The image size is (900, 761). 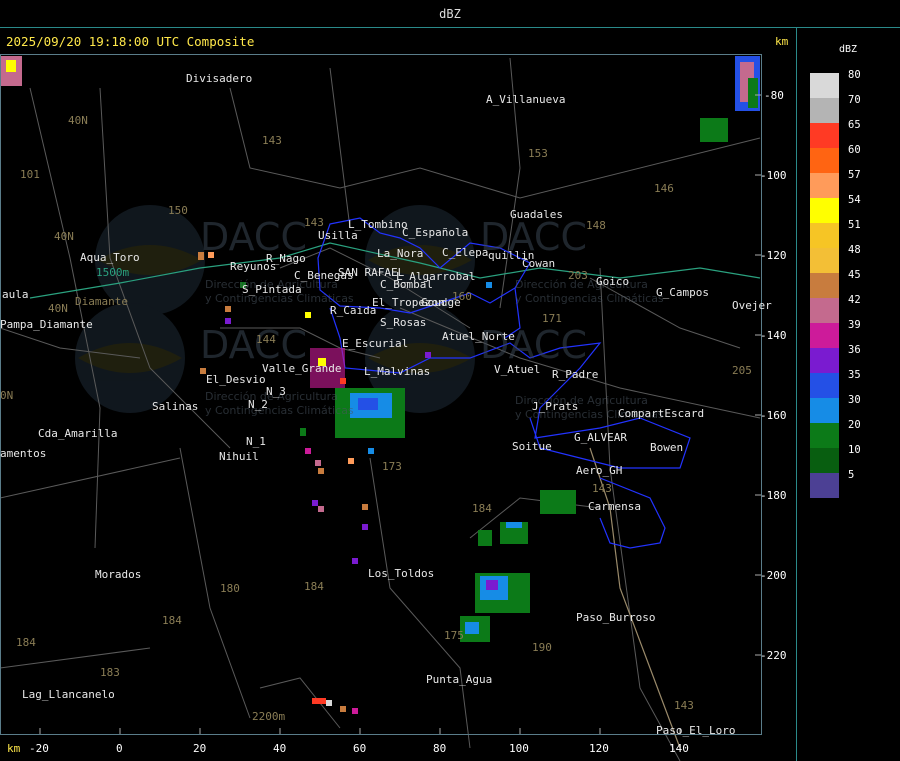 What do you see at coordinates (552, 318) in the screenshot?
I see `road-label: 171` at bounding box center [552, 318].